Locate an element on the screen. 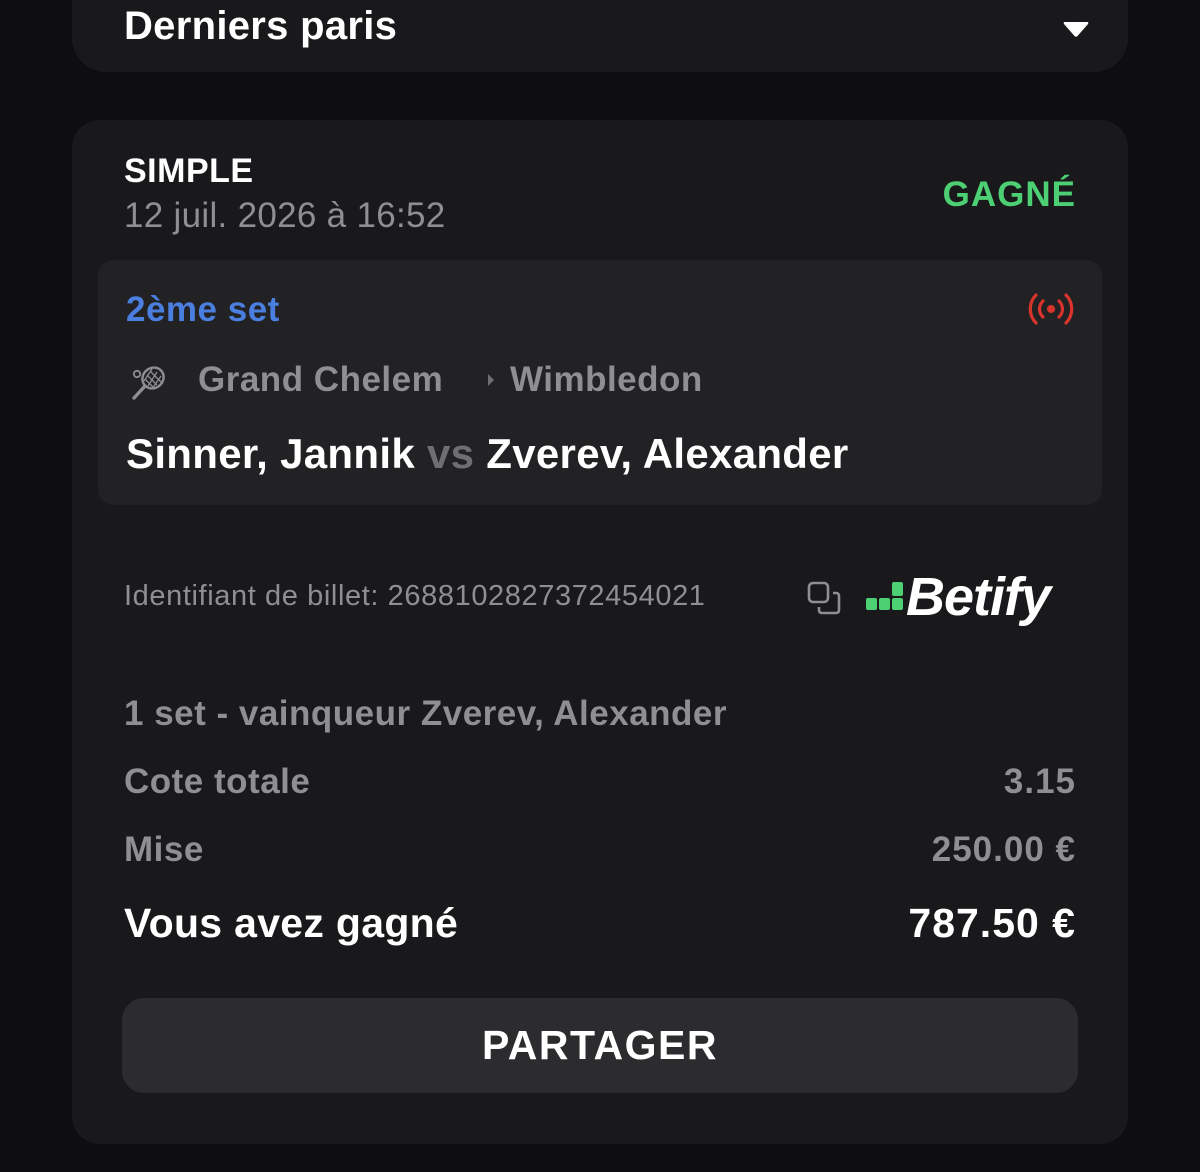 The height and width of the screenshot is (1172, 1200). stake-value: 250.00 € is located at coordinates (1003, 849).